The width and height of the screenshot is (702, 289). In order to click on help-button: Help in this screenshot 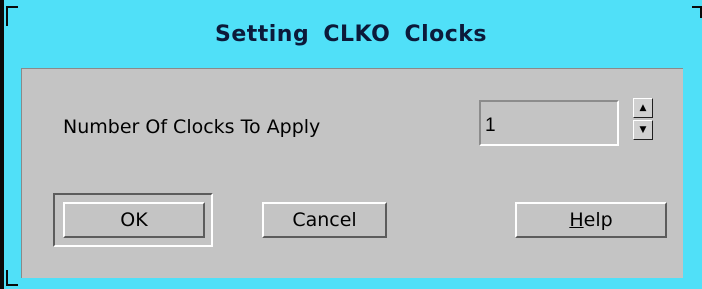, I will do `click(591, 220)`.